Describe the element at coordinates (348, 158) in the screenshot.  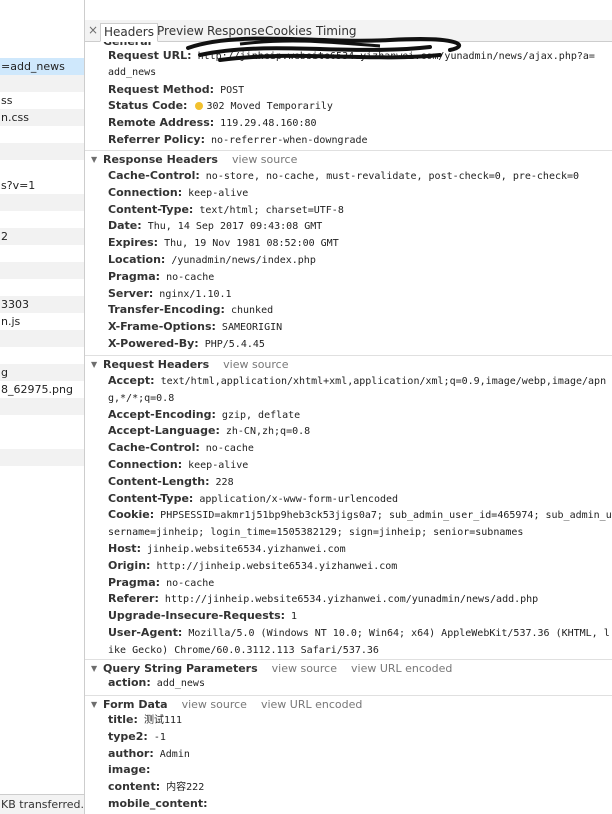
I see `response-headers-header: ▼ Response Headers view source` at that location.